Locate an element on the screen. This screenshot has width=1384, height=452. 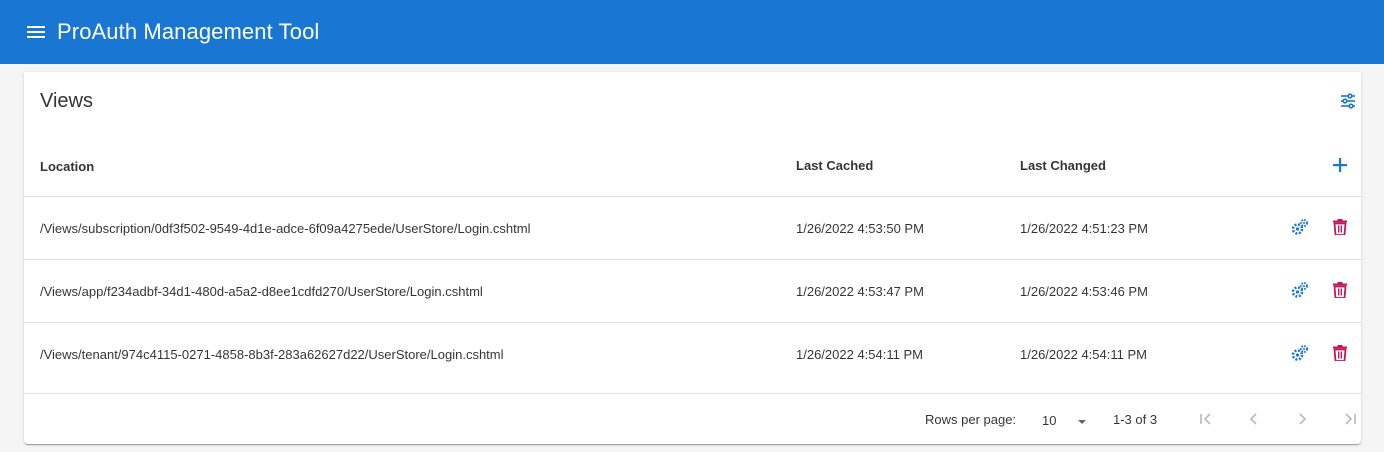
app-bar: ProAuth Management Tool is located at coordinates (692, 32).